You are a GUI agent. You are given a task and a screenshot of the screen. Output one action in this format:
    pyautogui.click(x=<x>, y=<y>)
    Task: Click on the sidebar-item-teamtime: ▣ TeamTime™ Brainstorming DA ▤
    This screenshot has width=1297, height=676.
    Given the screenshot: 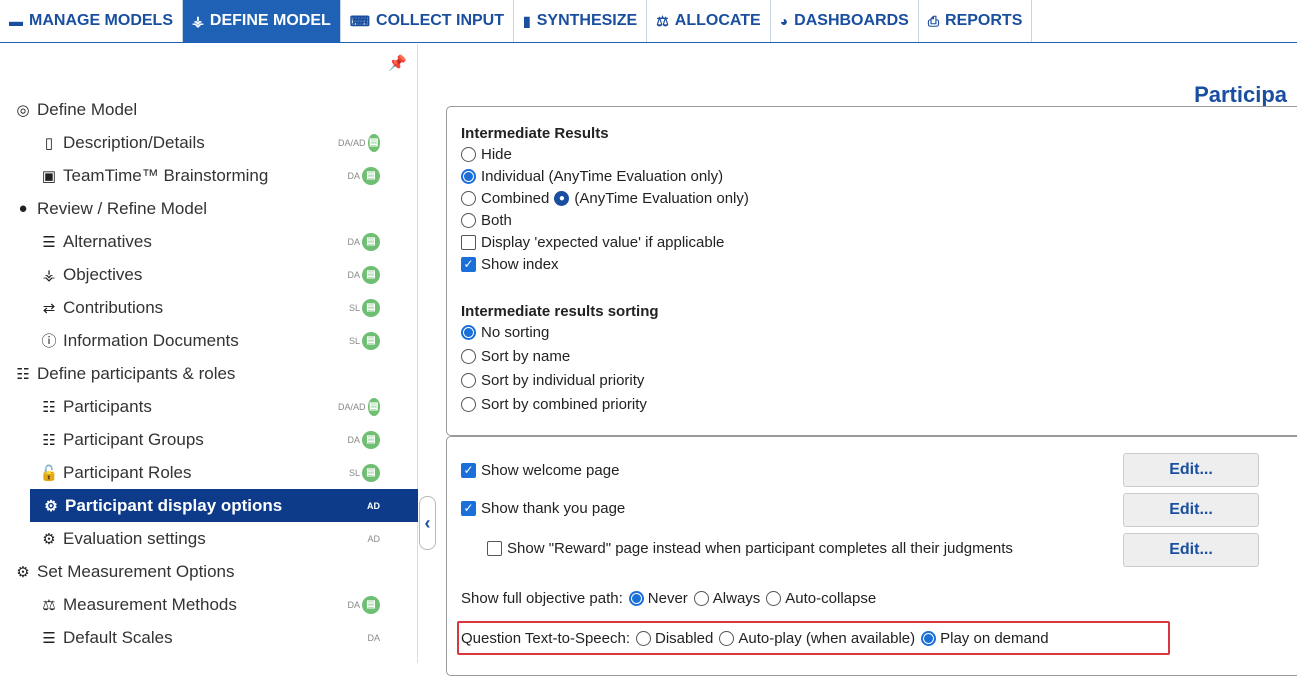 What is the action you would take?
    pyautogui.click(x=209, y=175)
    